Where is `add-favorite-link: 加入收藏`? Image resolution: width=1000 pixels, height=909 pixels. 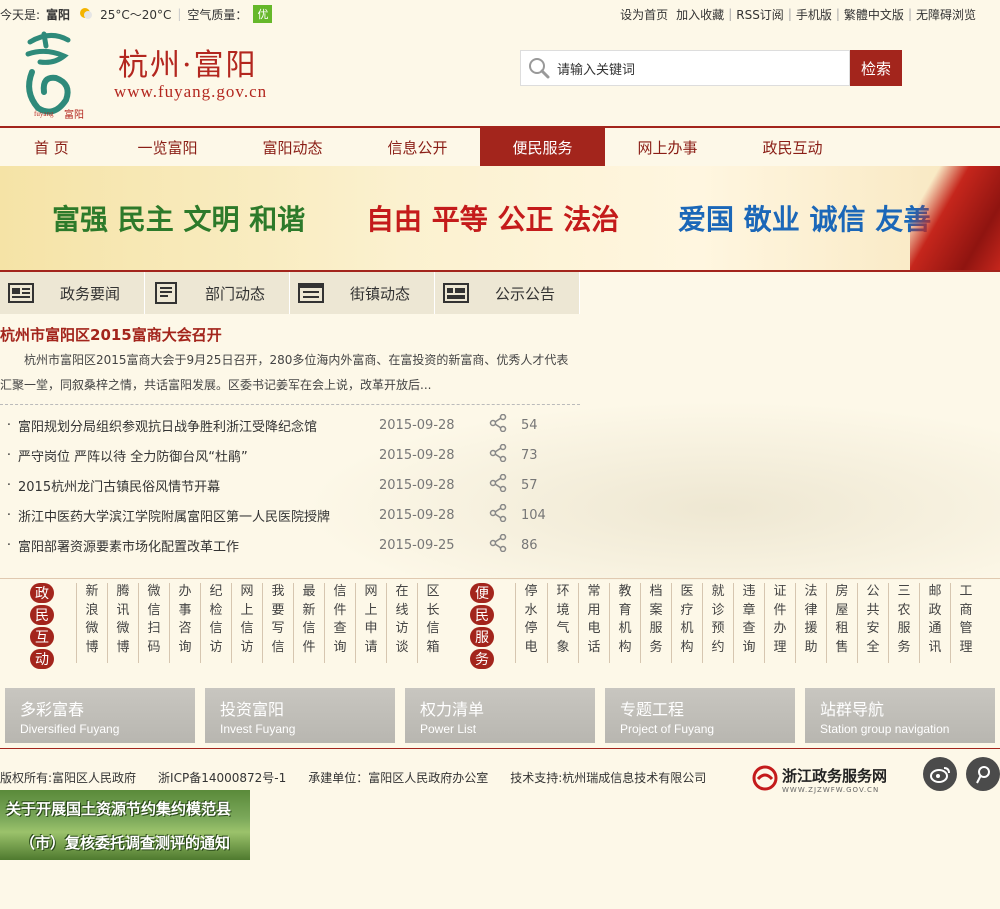
add-favorite-link: 加入收藏 is located at coordinates (700, 14).